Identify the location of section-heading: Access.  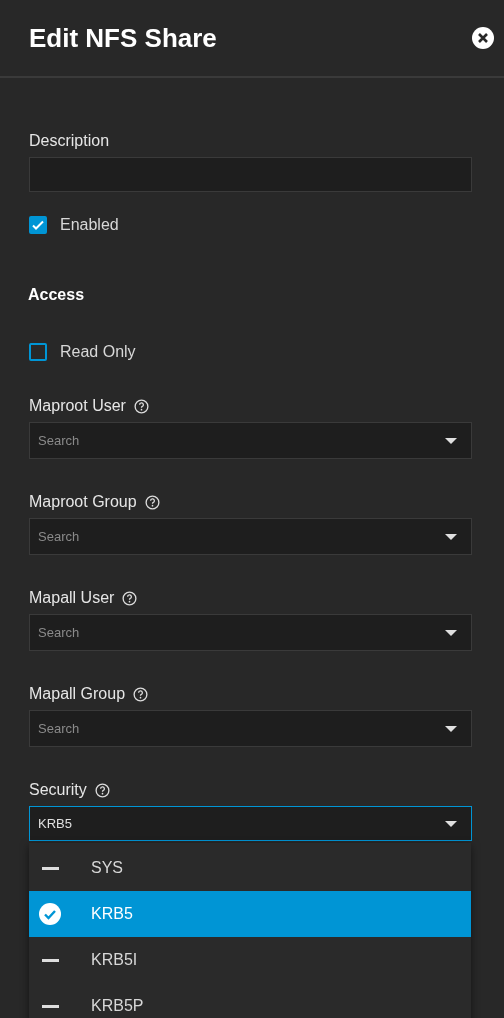
(56, 295).